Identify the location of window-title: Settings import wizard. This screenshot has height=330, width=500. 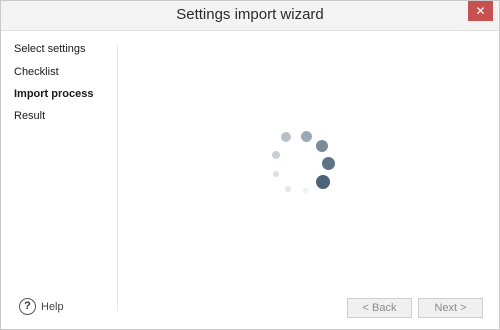
(250, 14).